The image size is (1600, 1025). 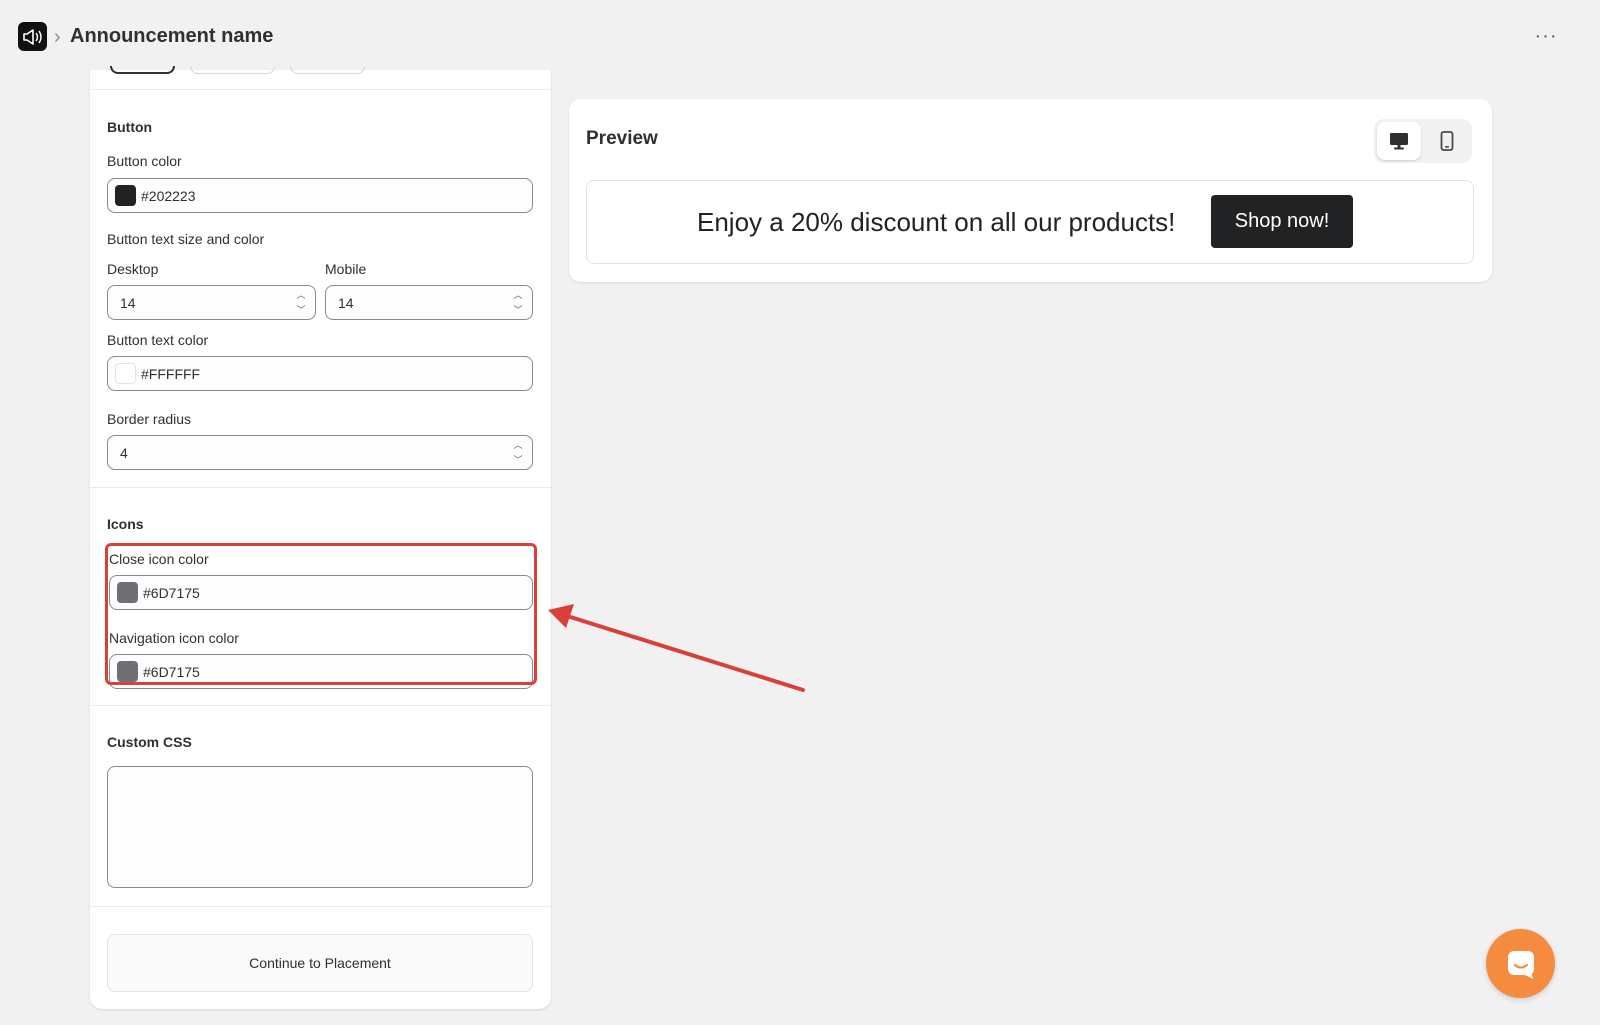 What do you see at coordinates (320, 963) in the screenshot?
I see `continue-to-placement-button: Continue to Placement` at bounding box center [320, 963].